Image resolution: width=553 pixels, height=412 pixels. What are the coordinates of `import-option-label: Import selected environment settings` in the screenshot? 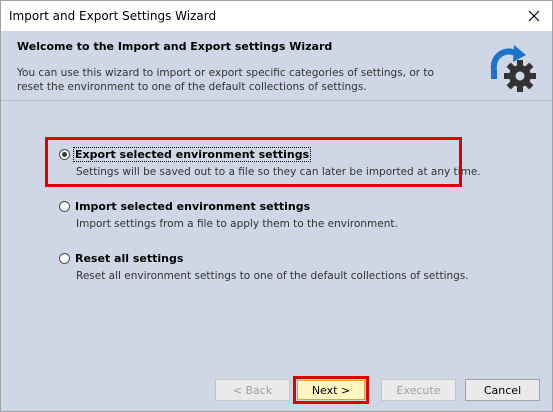 It's located at (192, 206).